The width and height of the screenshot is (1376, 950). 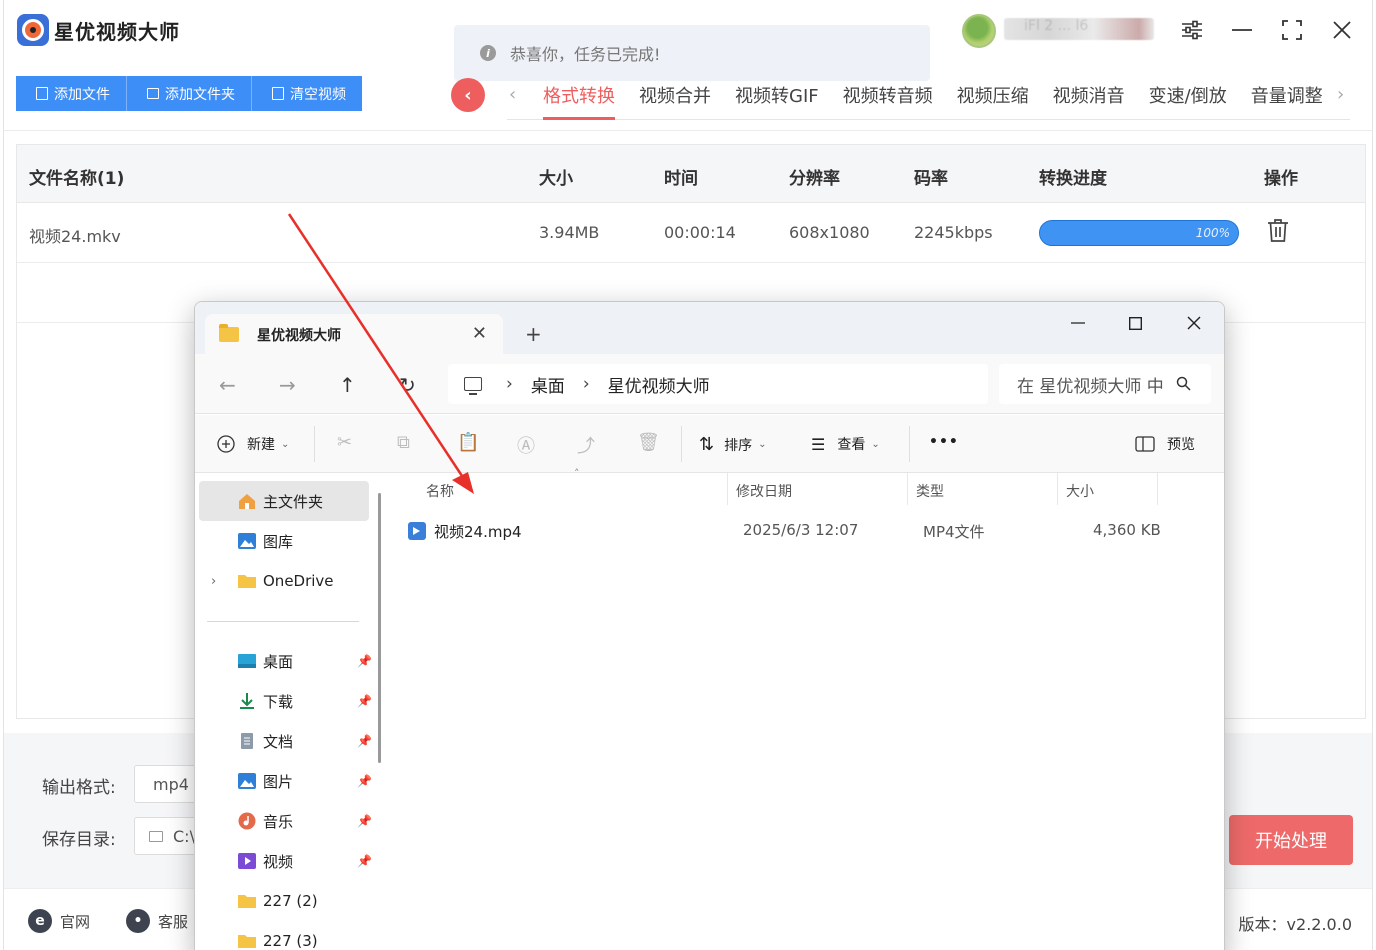 What do you see at coordinates (59, 921) in the screenshot?
I see `website-link: e 官网` at bounding box center [59, 921].